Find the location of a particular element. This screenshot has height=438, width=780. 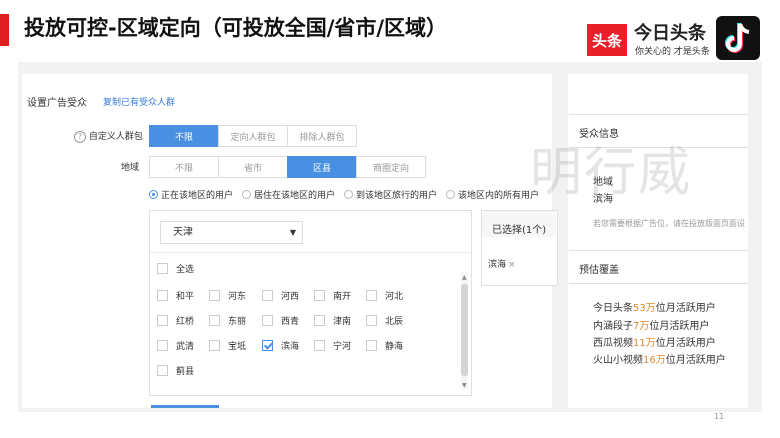

radio-all-in-region: 该地区内的所有用户 is located at coordinates (492, 194).